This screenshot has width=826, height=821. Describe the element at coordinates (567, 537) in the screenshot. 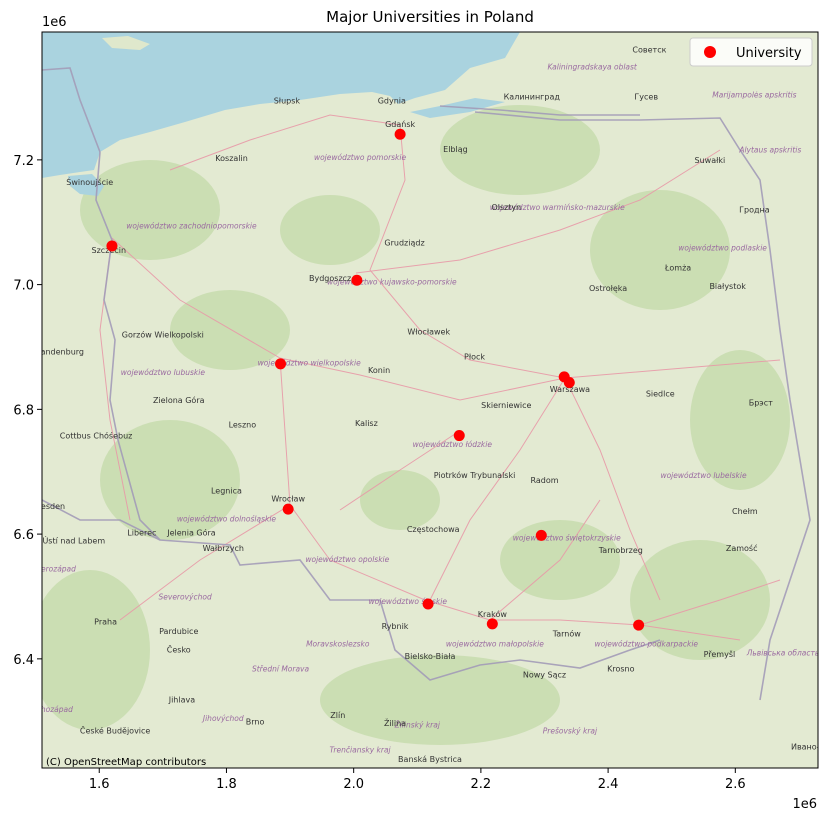

I see `region-label: województwo świętokrzyskie` at that location.